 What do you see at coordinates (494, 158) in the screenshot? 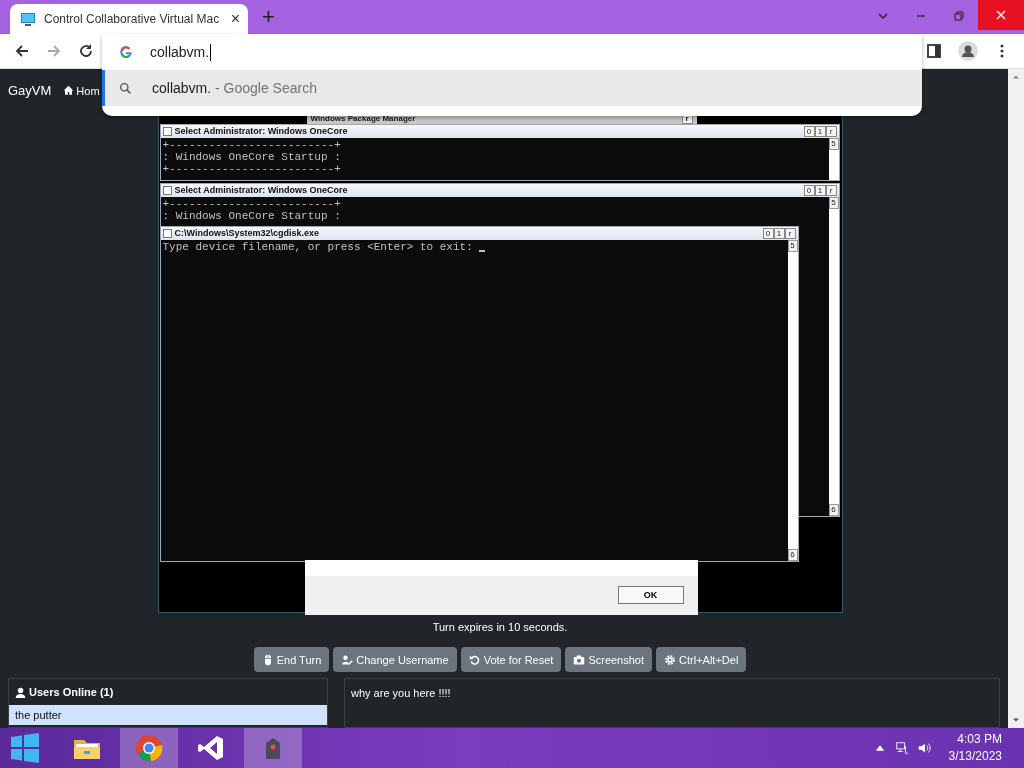
I see `console-output: +-------------------------+ : Windows OneCore Startup : +-------------------------+` at bounding box center [494, 158].